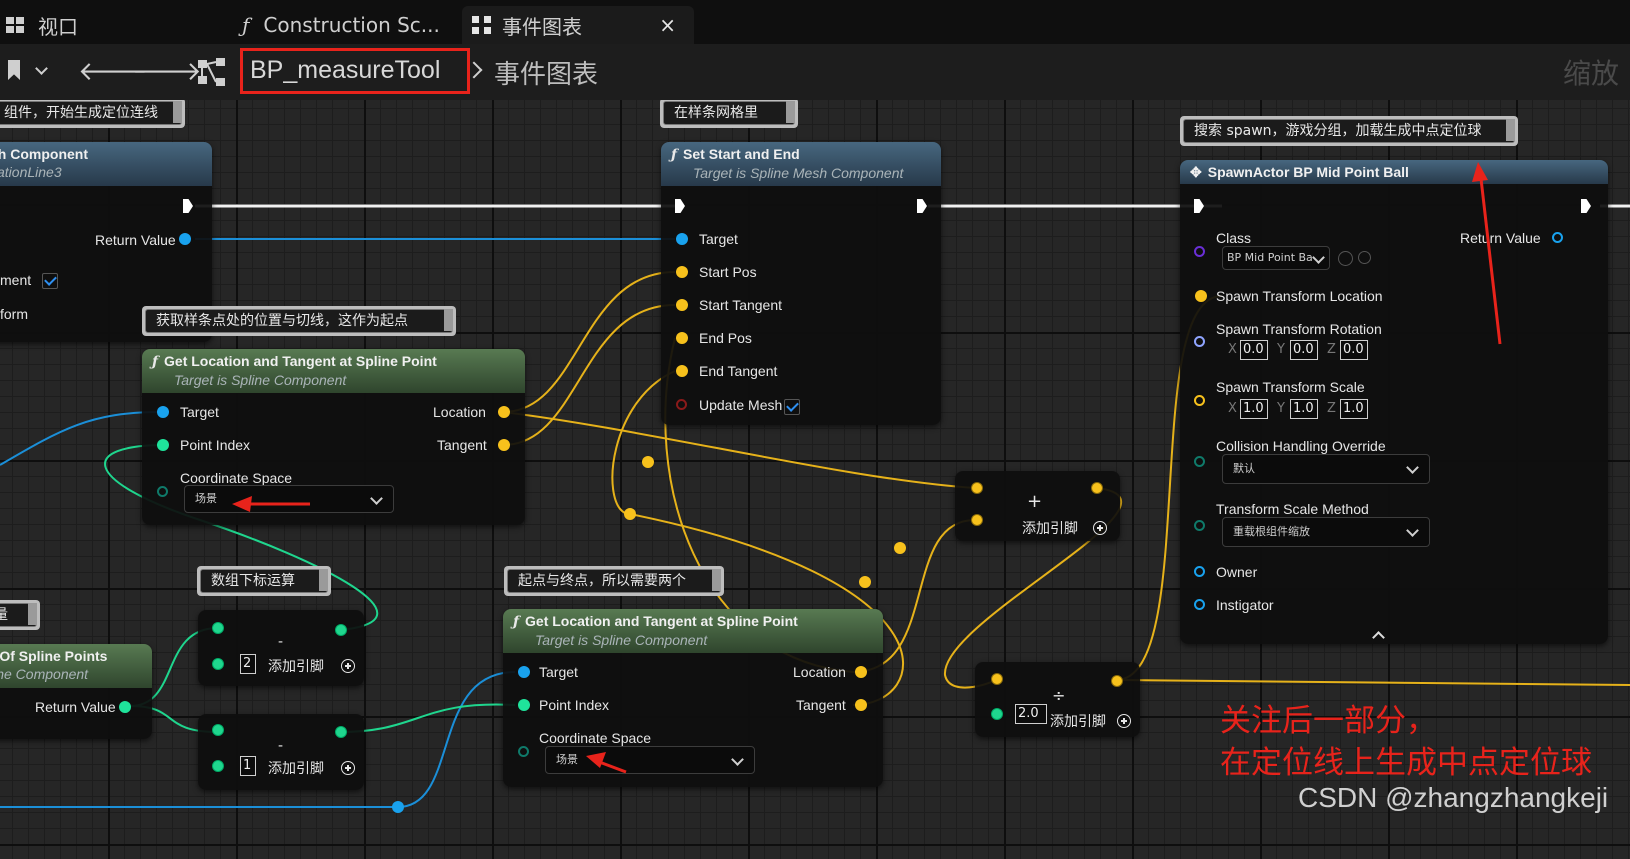 This screenshot has height=859, width=1630. I want to click on annotation-line-1: 关注后一部分，, so click(1328, 721).